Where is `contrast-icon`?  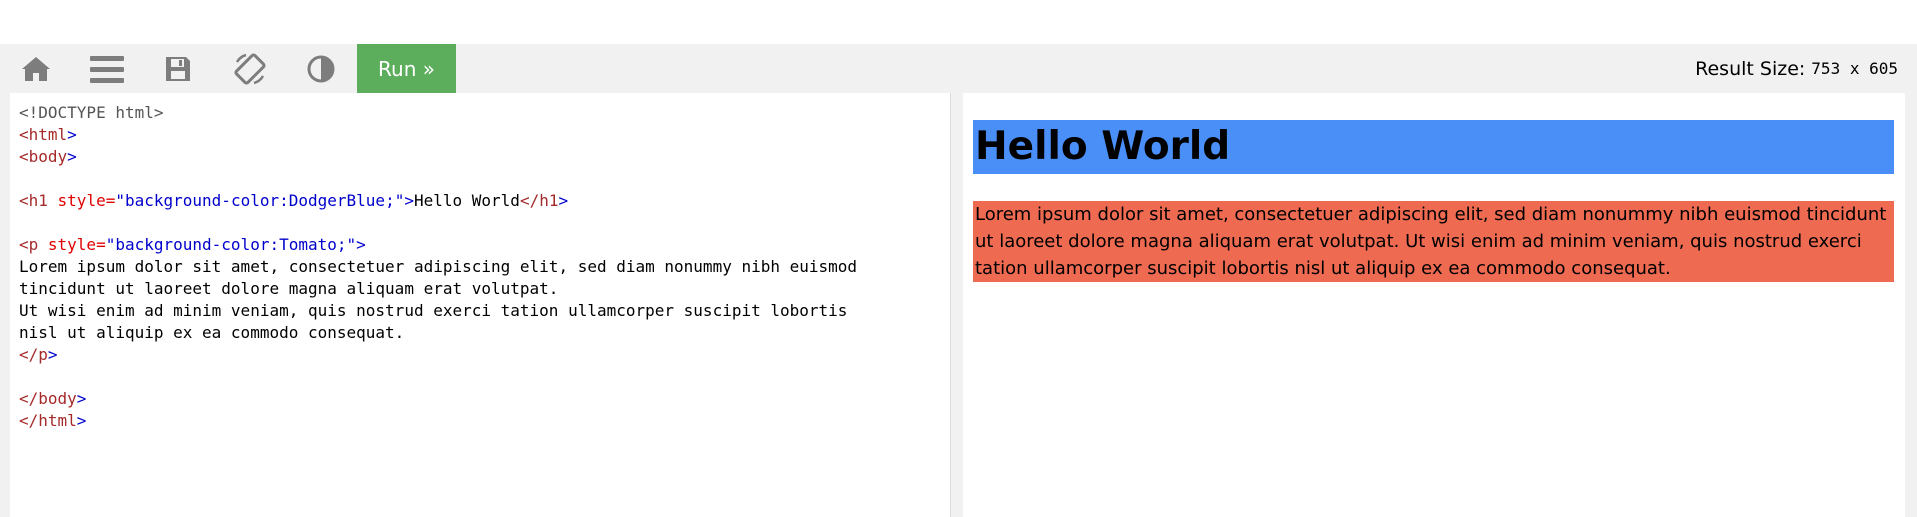 contrast-icon is located at coordinates (321, 68).